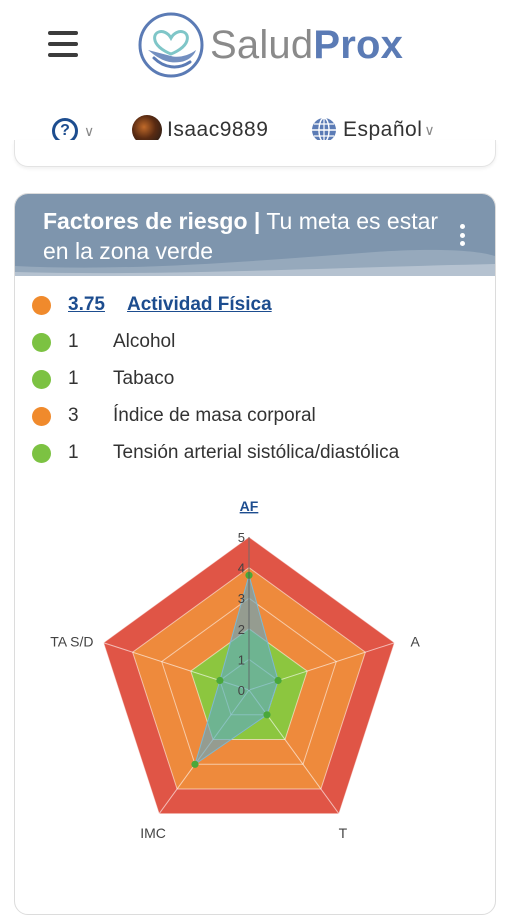 The height and width of the screenshot is (915, 507). Describe the element at coordinates (249, 507) in the screenshot. I see `axis-label: AF` at that location.